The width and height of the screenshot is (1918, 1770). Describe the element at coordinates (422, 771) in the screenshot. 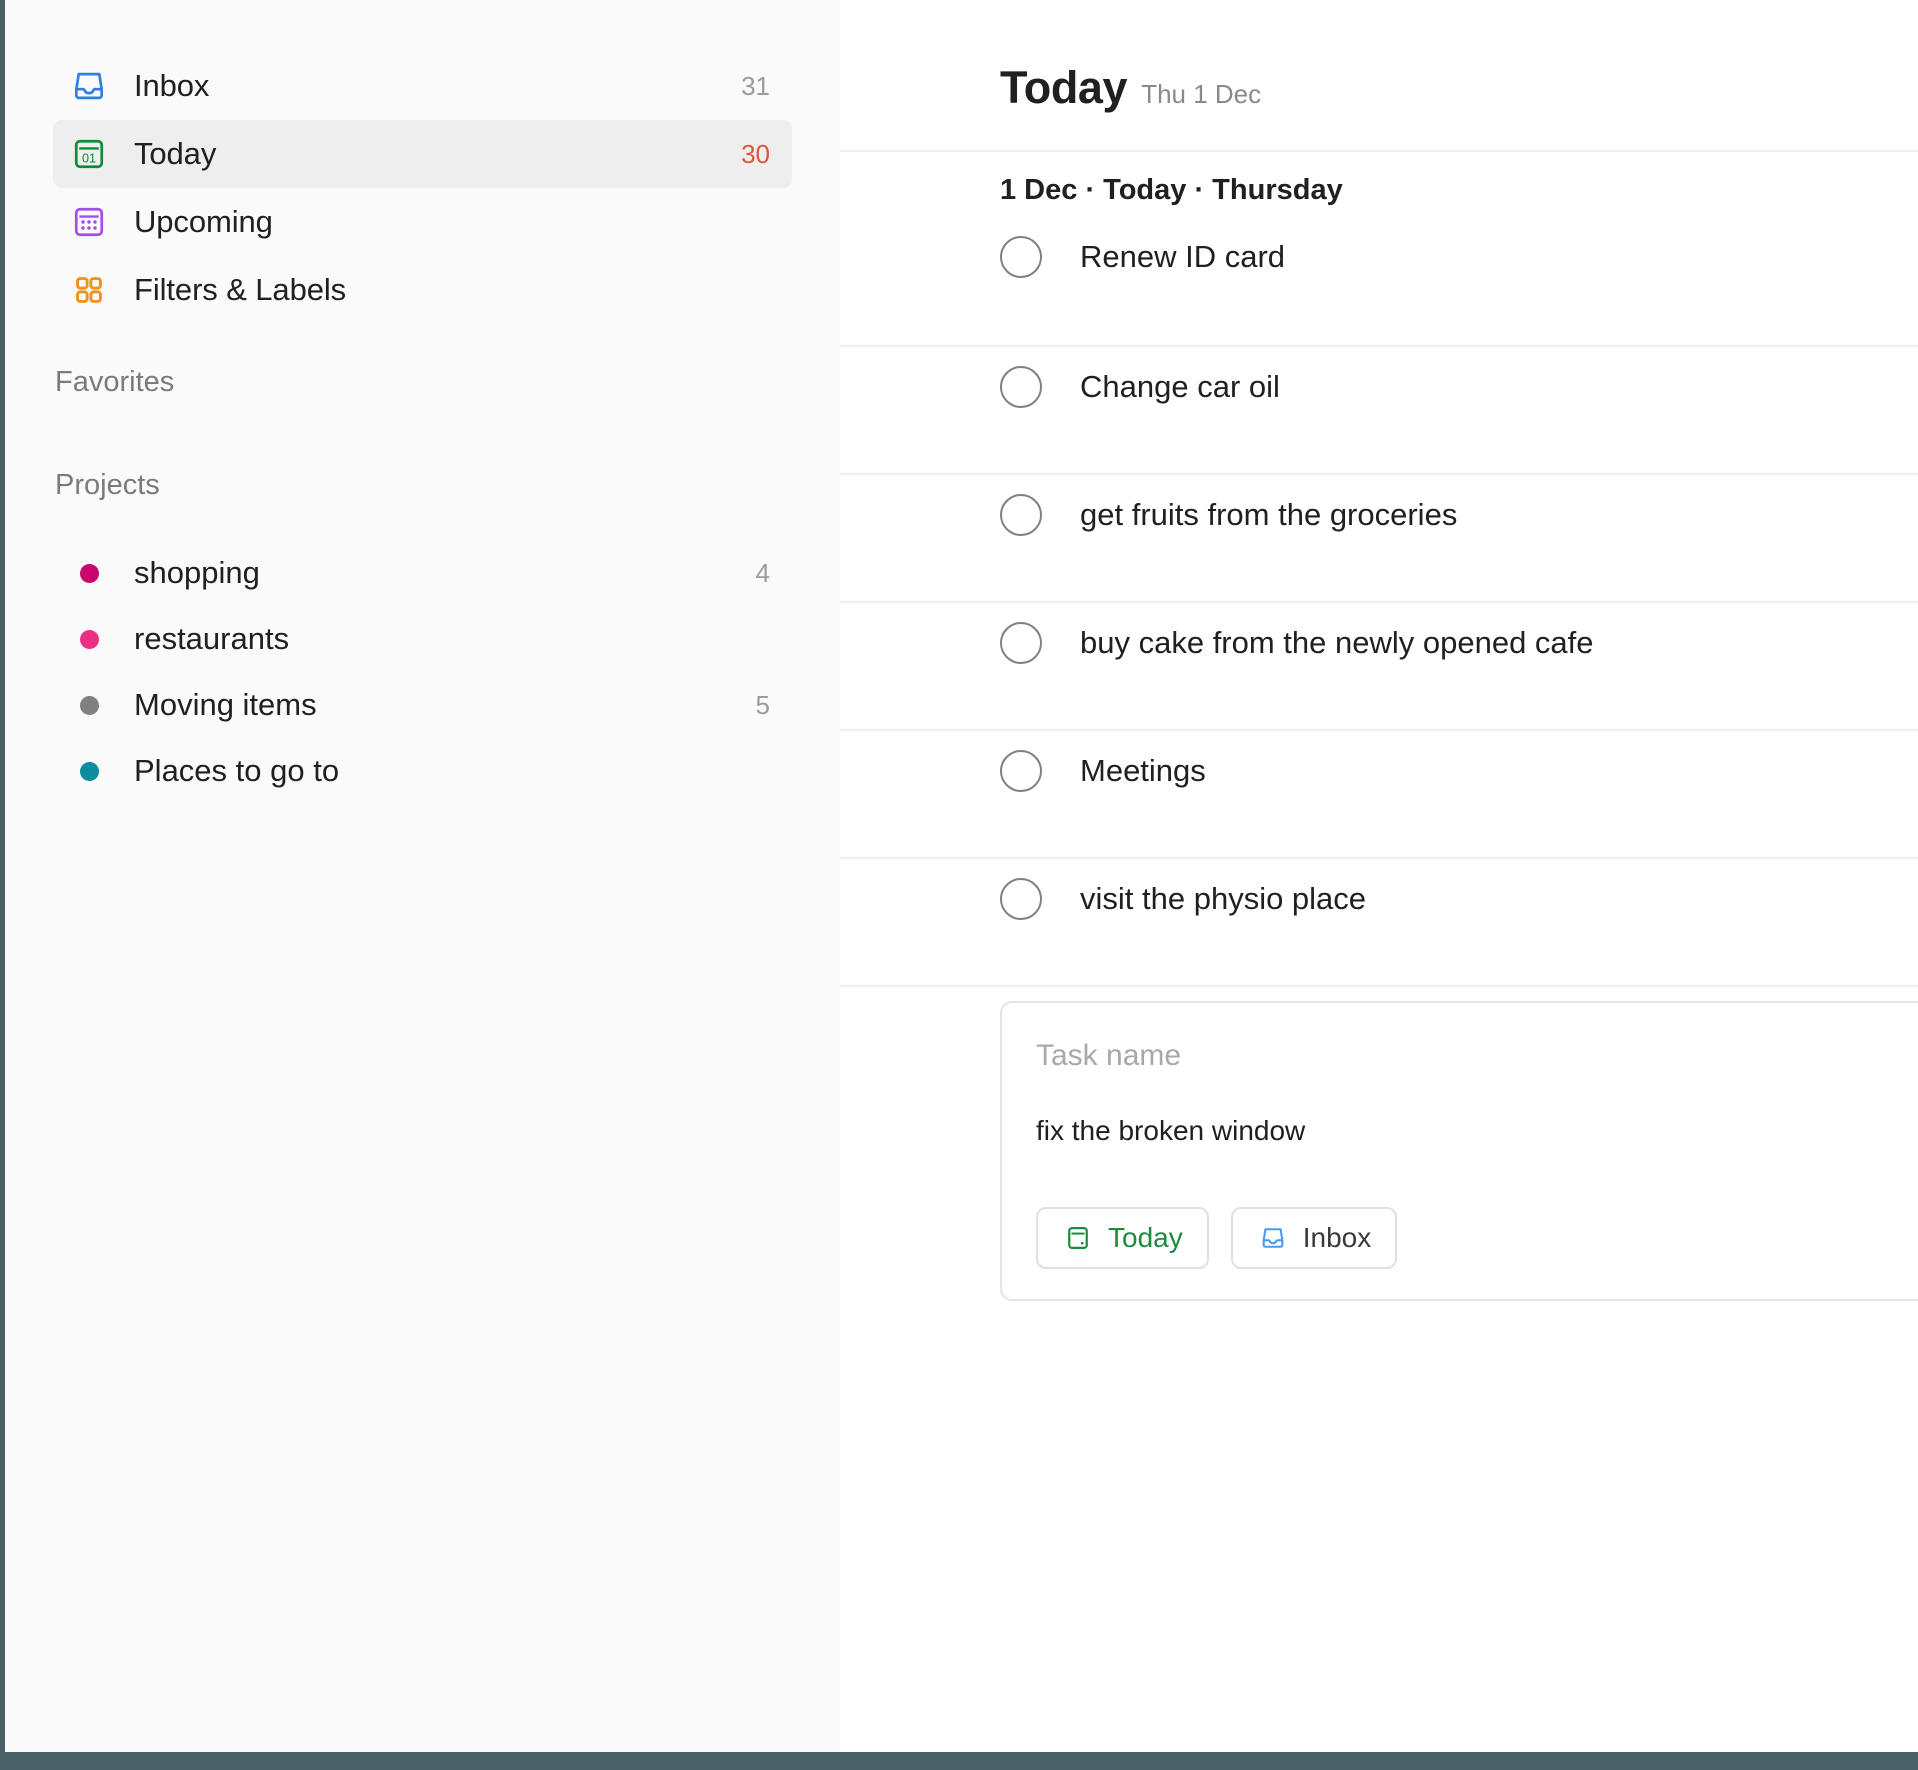

I see `project-item-places-to-go-to: Places to go to` at that location.